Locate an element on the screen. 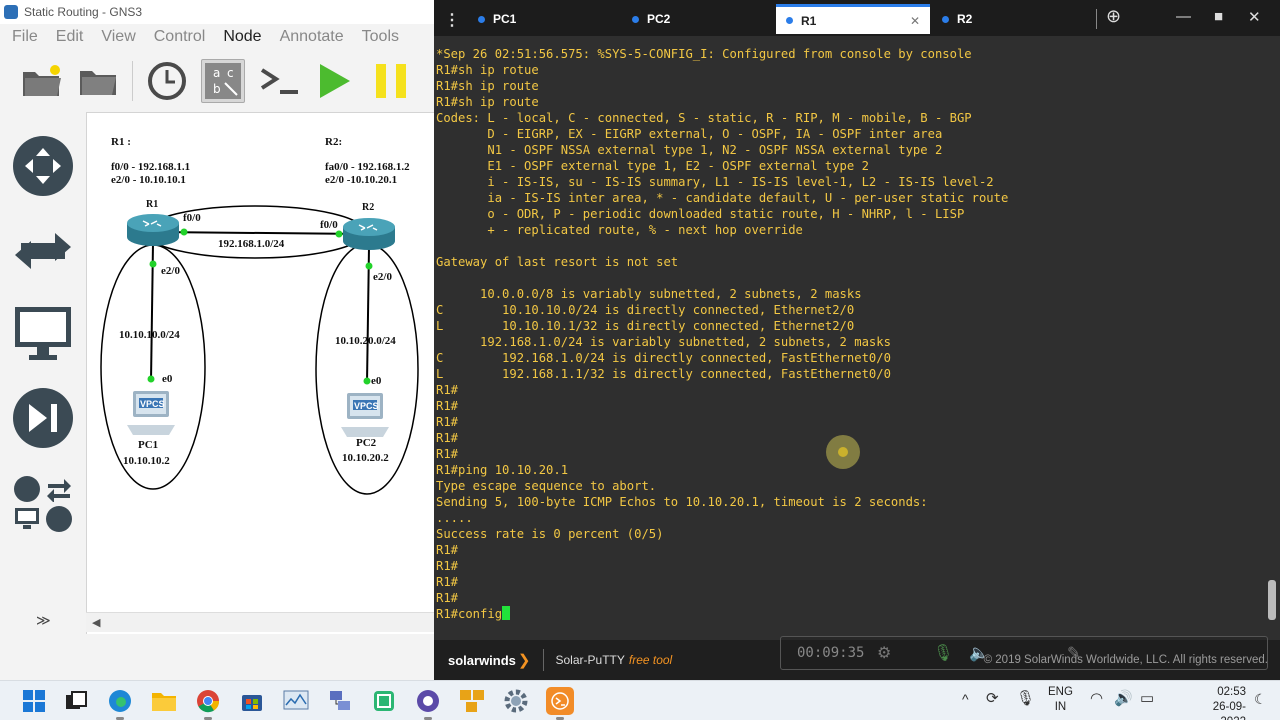 The image size is (1280, 720). security-devices-category-button is located at coordinates (43, 418).